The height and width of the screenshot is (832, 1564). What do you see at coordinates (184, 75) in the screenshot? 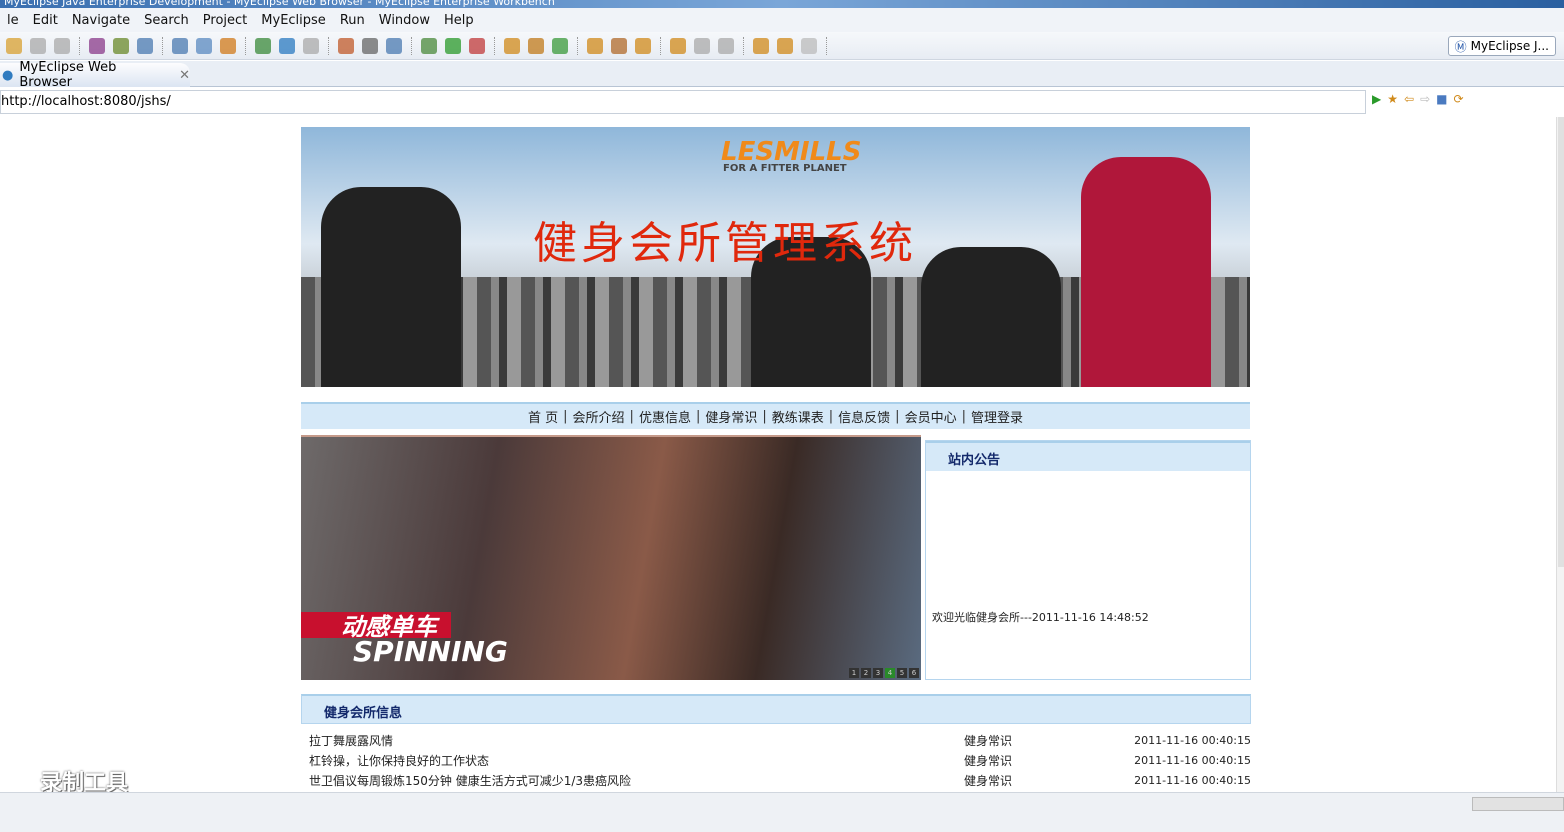
I see `close-icon: ✕` at bounding box center [184, 75].